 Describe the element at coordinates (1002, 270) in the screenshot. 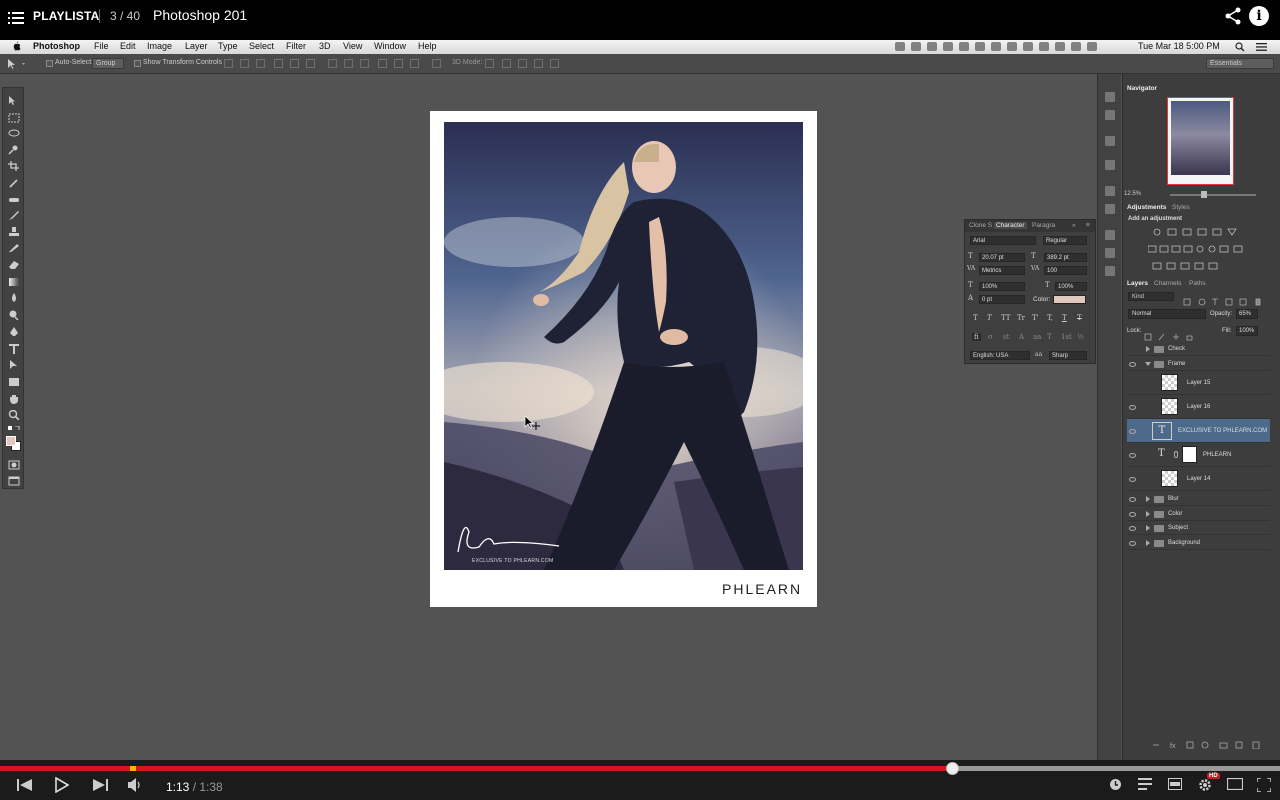

I see `kerning-field: Metrics` at that location.